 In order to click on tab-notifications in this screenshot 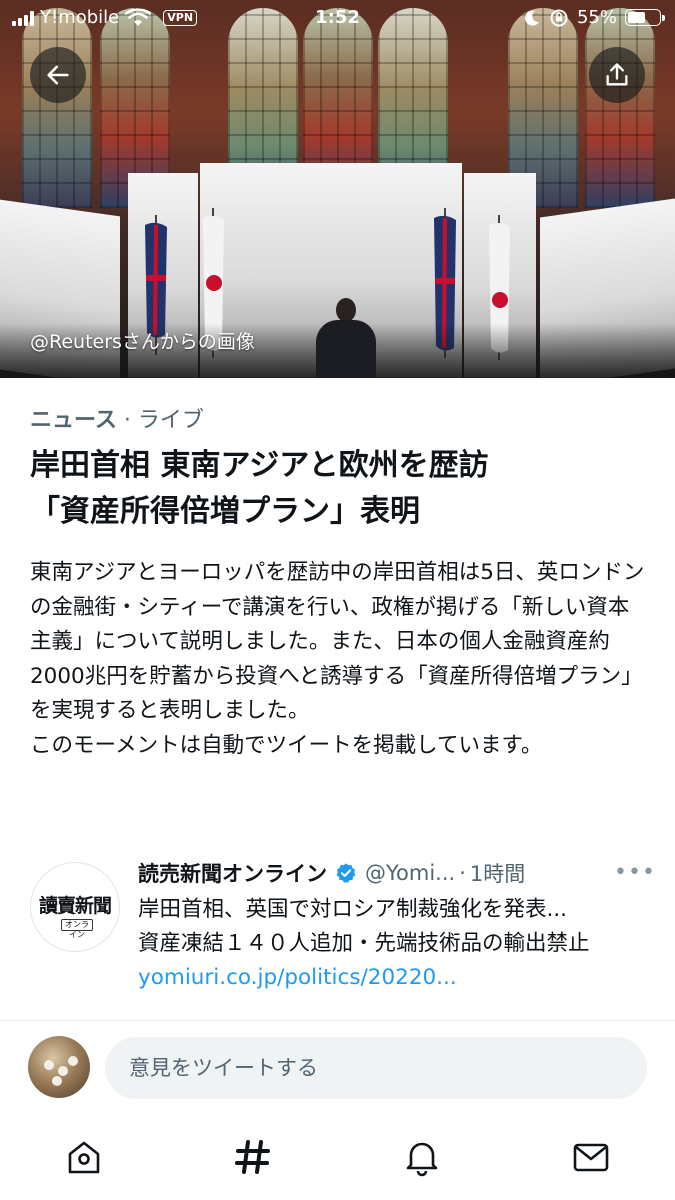, I will do `click(422, 1157)`.